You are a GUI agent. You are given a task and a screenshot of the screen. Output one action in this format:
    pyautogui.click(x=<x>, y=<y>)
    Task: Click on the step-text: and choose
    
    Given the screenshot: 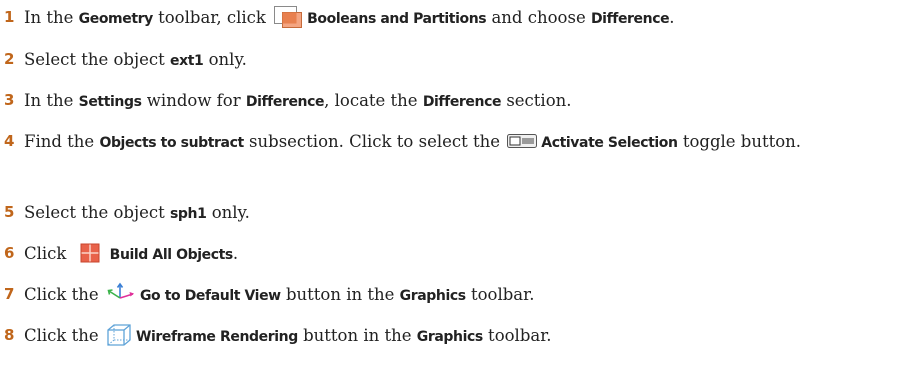 What is the action you would take?
    pyautogui.click(x=538, y=17)
    